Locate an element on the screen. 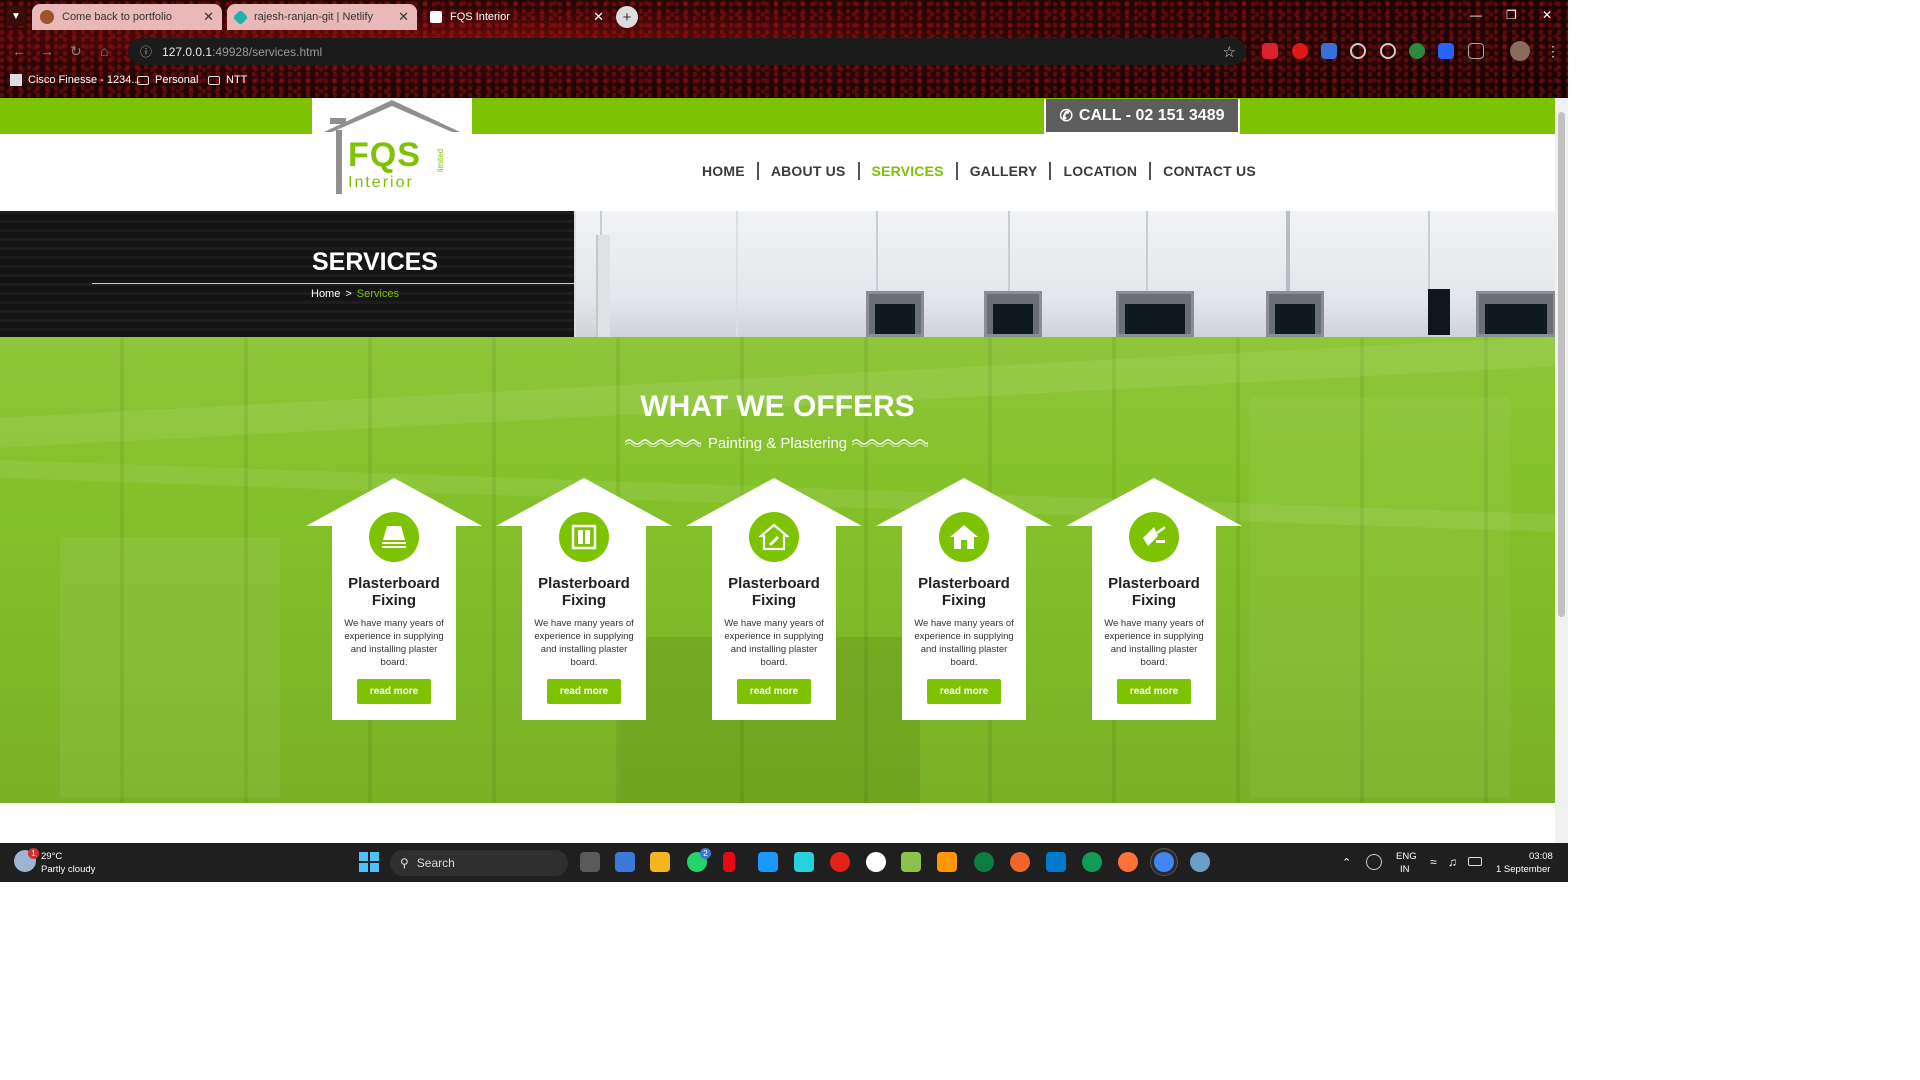 The width and height of the screenshot is (1920, 1080). clock-date: 1 September is located at coordinates (1523, 869).